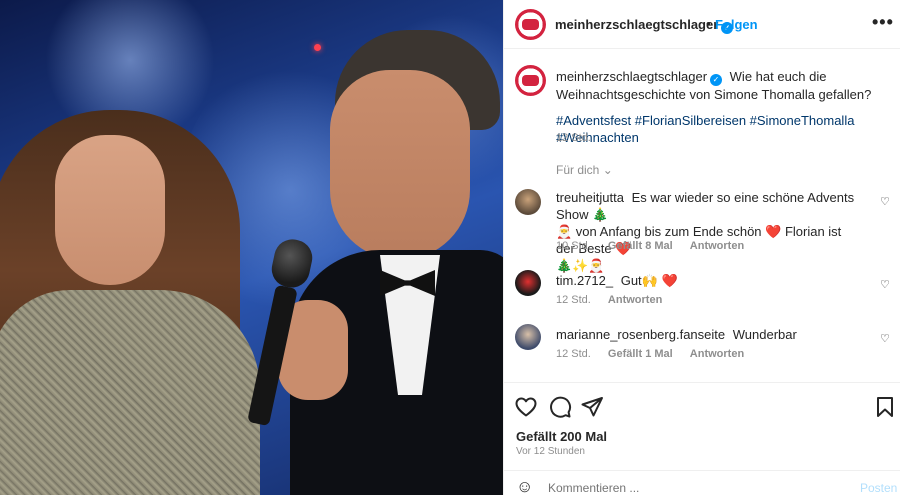 The height and width of the screenshot is (495, 900). What do you see at coordinates (736, 24) in the screenshot?
I see `follow-button: Folgen` at bounding box center [736, 24].